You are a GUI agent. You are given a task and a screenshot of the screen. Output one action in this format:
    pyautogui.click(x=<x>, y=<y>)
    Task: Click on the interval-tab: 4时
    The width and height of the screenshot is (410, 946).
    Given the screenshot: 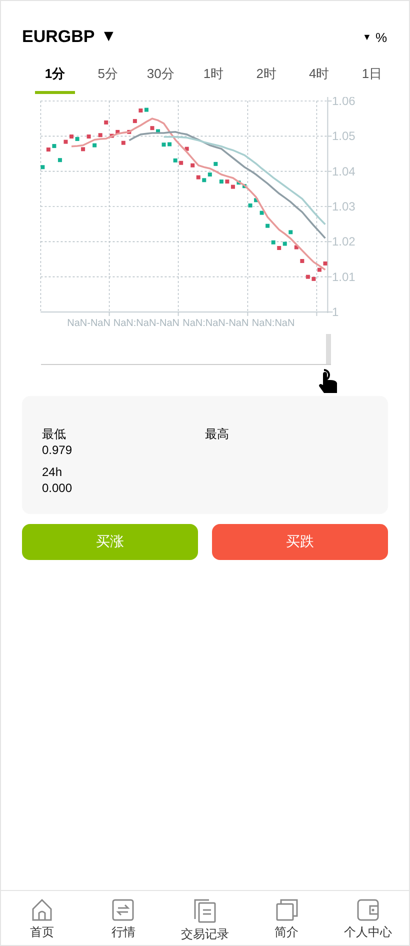 What is the action you would take?
    pyautogui.click(x=319, y=77)
    